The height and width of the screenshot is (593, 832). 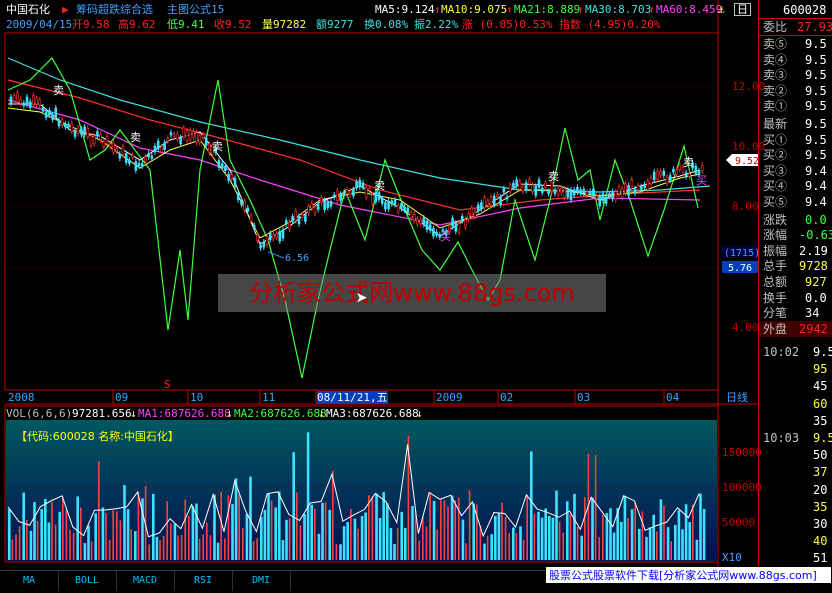 I want to click on arrow-right-icon: ▶, so click(x=65, y=9).